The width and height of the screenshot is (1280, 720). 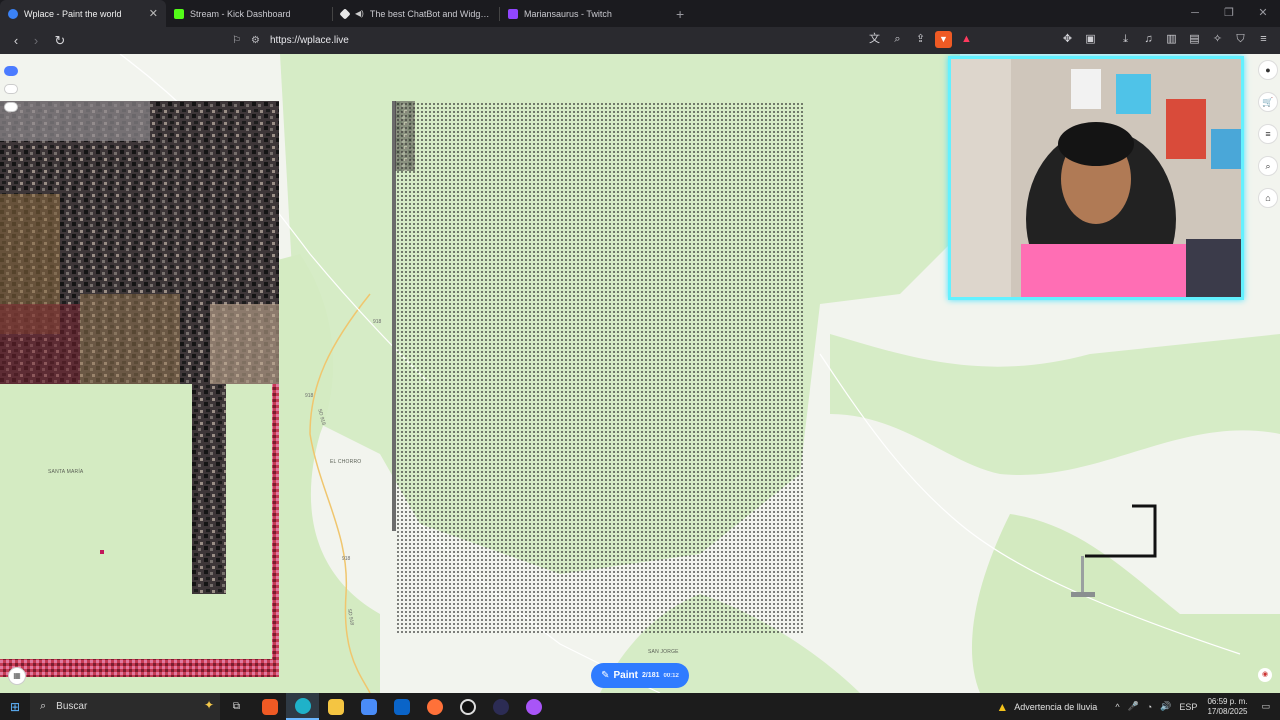 I want to click on chevron-up-icon: ^, so click(x=1117, y=707).